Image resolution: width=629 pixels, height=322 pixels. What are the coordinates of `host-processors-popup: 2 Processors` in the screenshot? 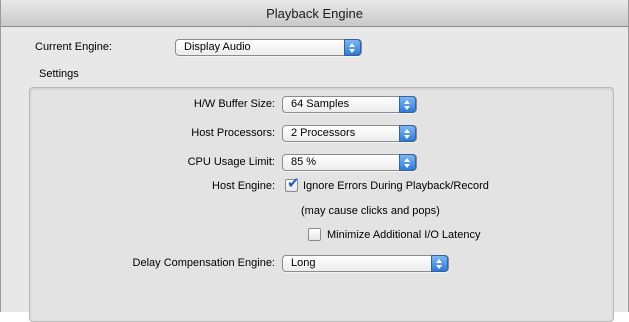 It's located at (349, 133).